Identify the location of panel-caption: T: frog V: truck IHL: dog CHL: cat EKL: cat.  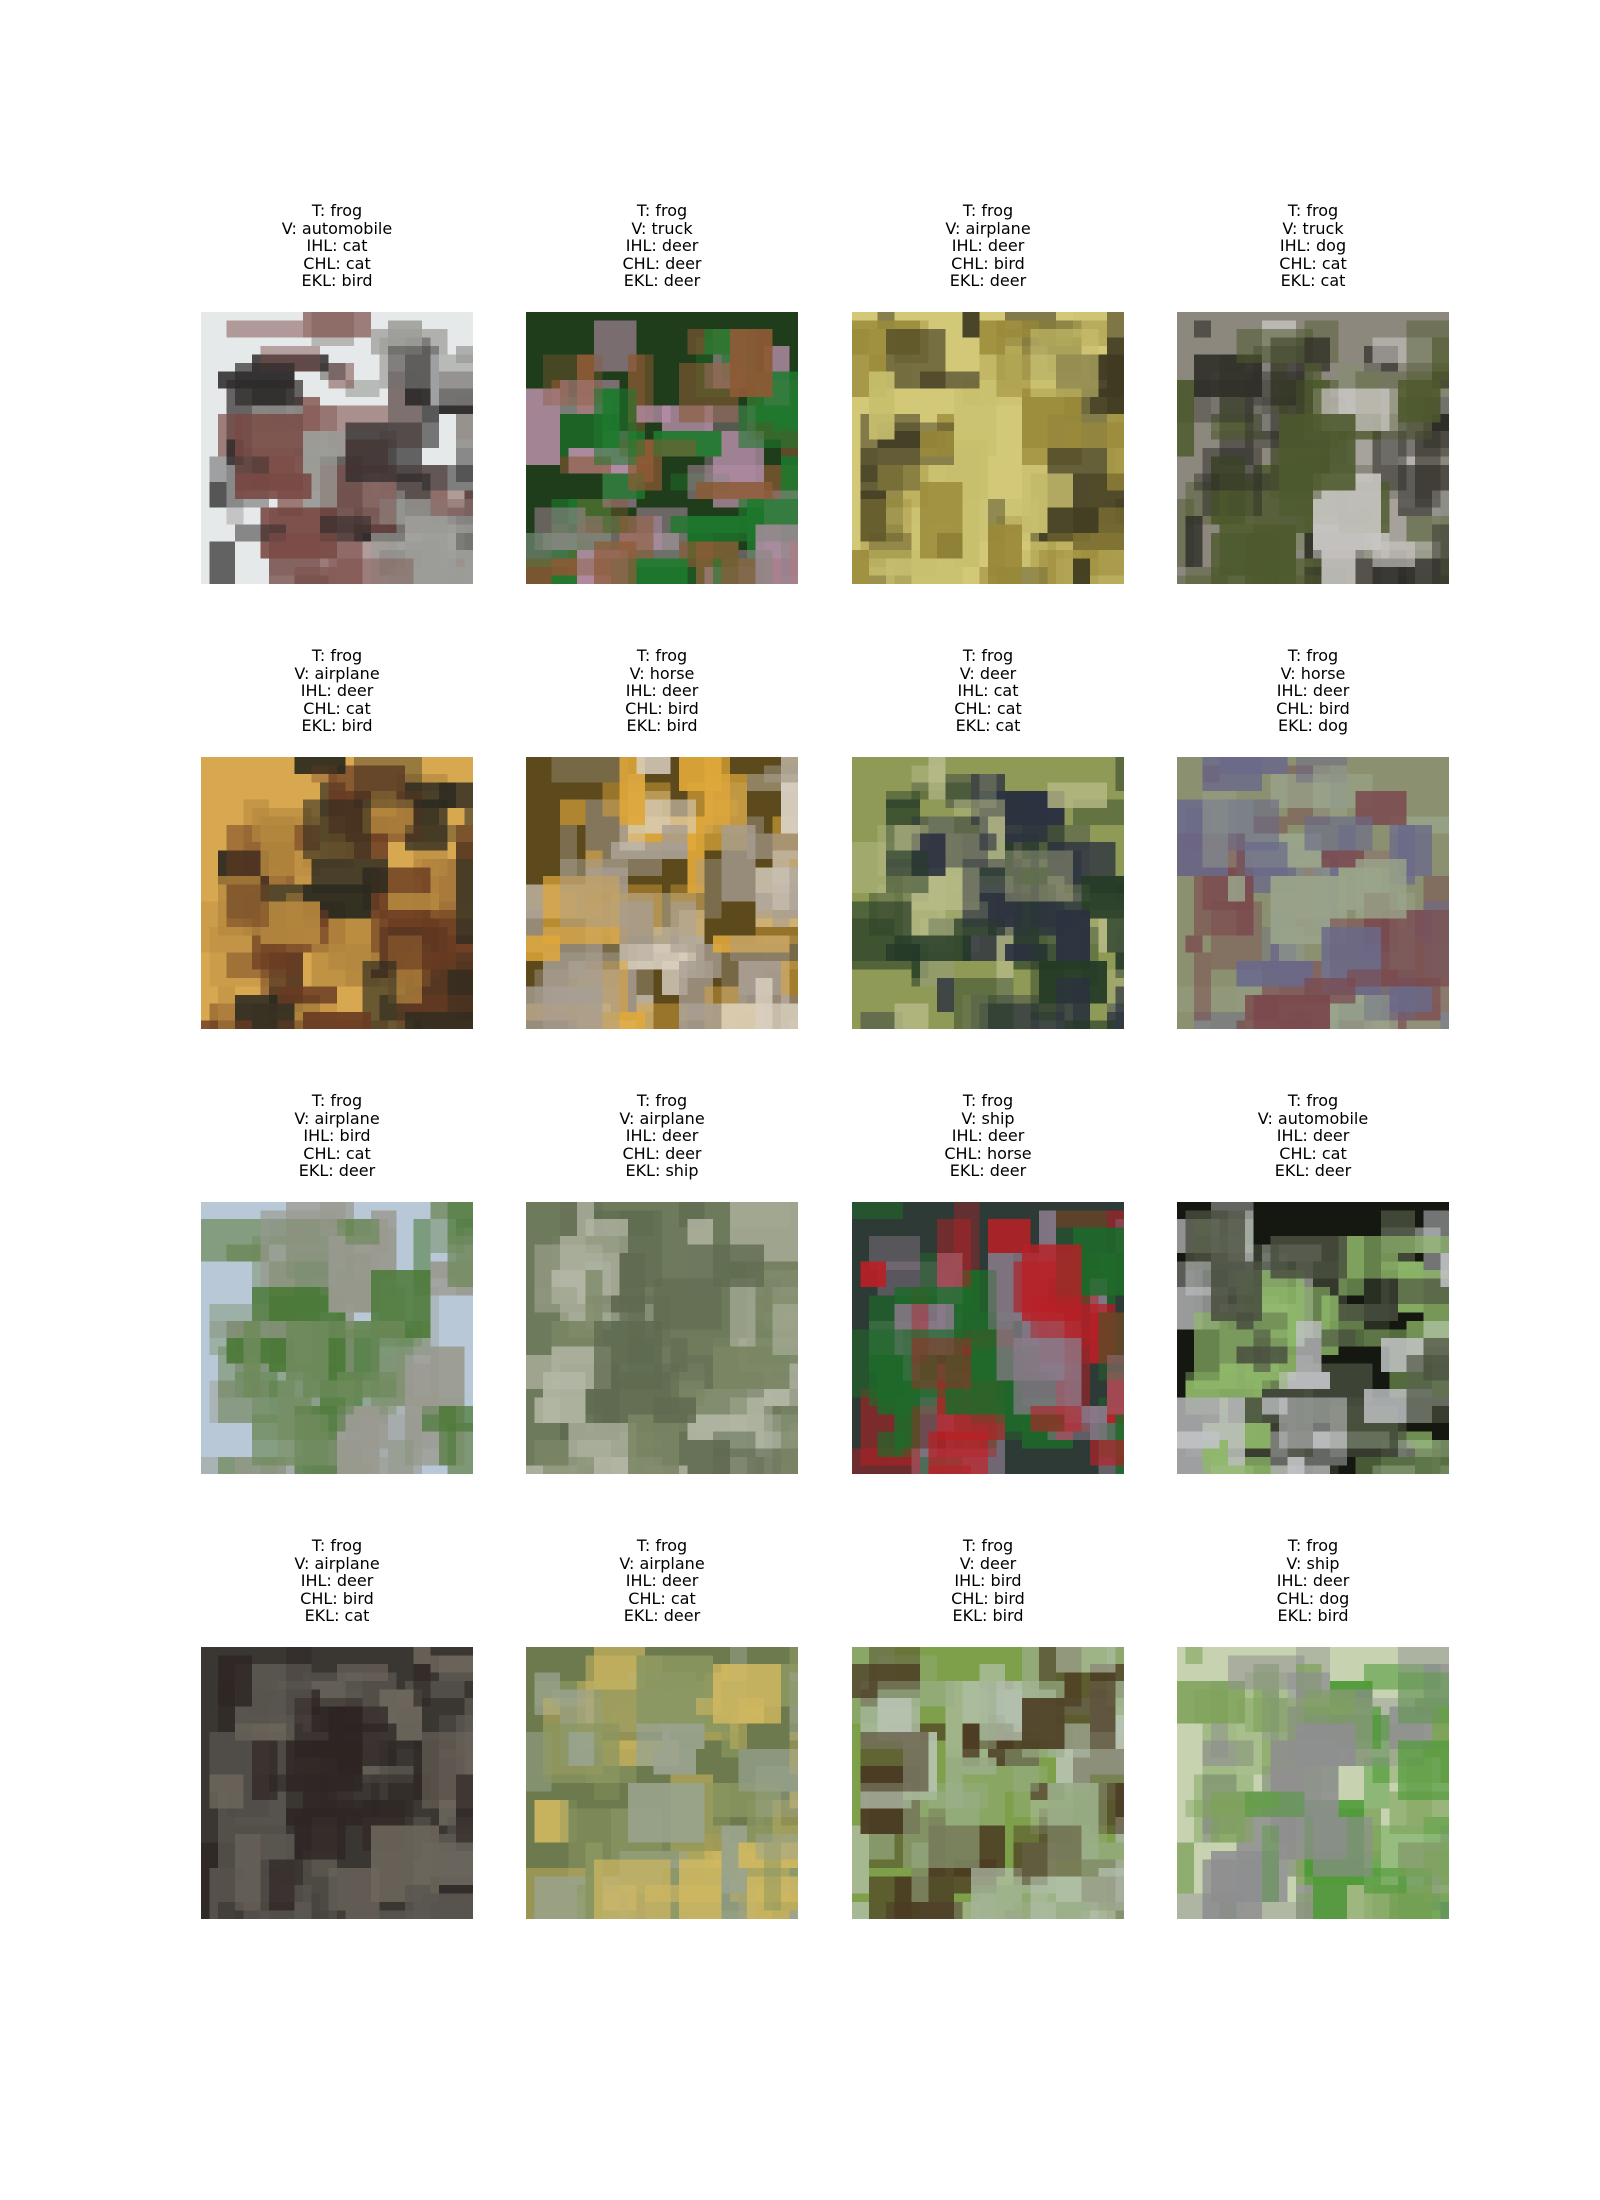
(1313, 246).